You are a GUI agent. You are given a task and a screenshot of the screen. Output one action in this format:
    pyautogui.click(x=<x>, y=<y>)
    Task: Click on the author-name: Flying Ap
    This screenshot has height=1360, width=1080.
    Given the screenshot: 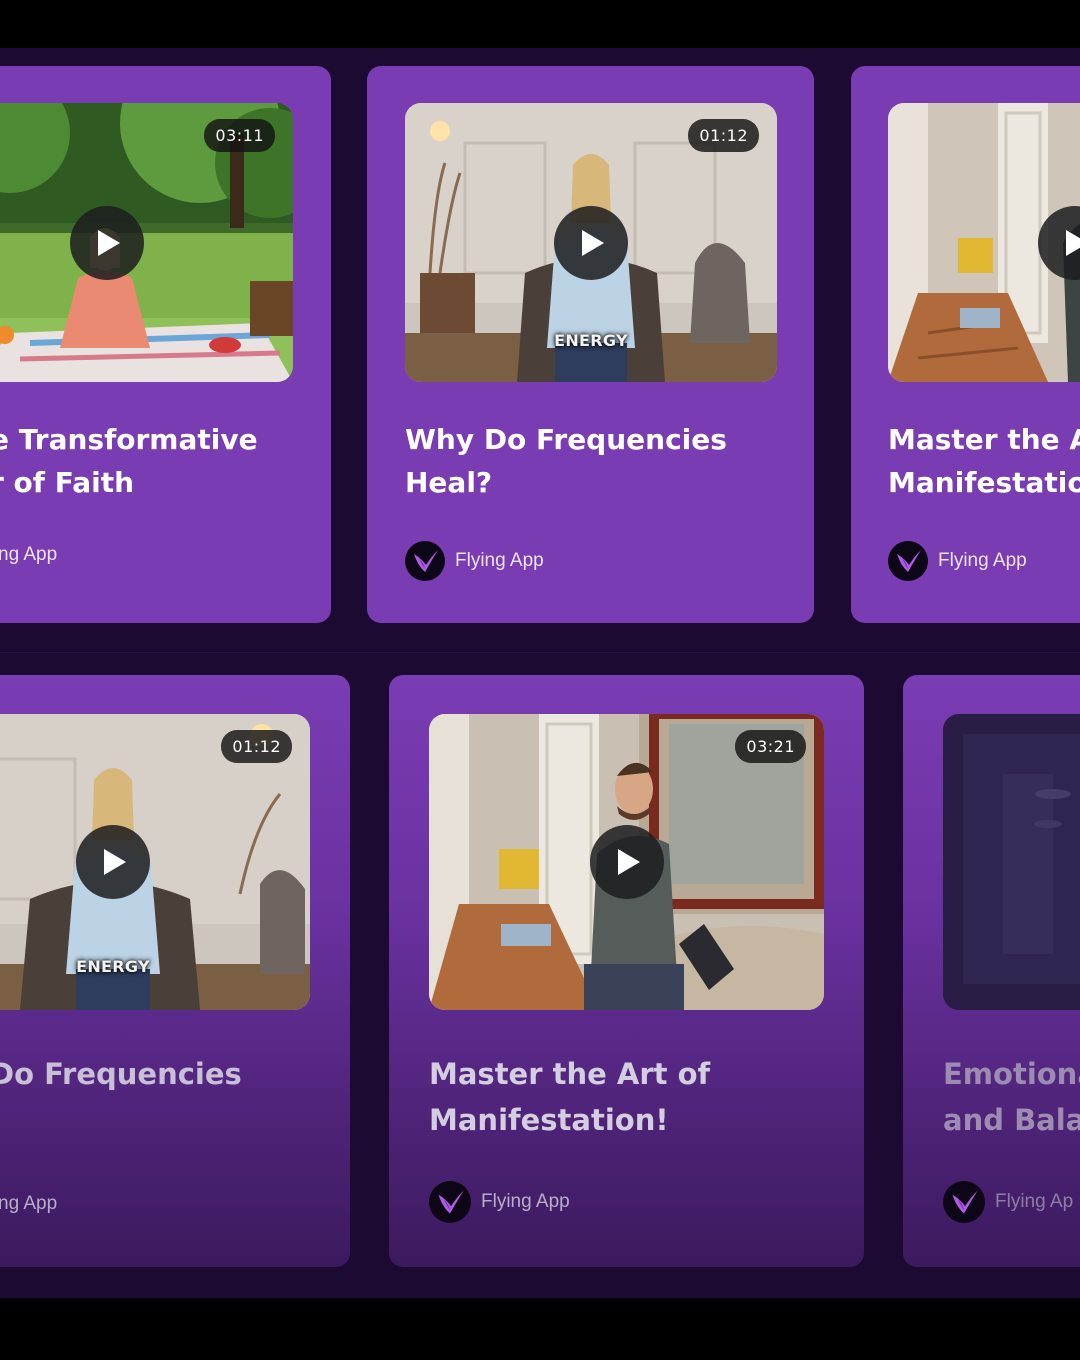 What is the action you would take?
    pyautogui.click(x=1034, y=1201)
    